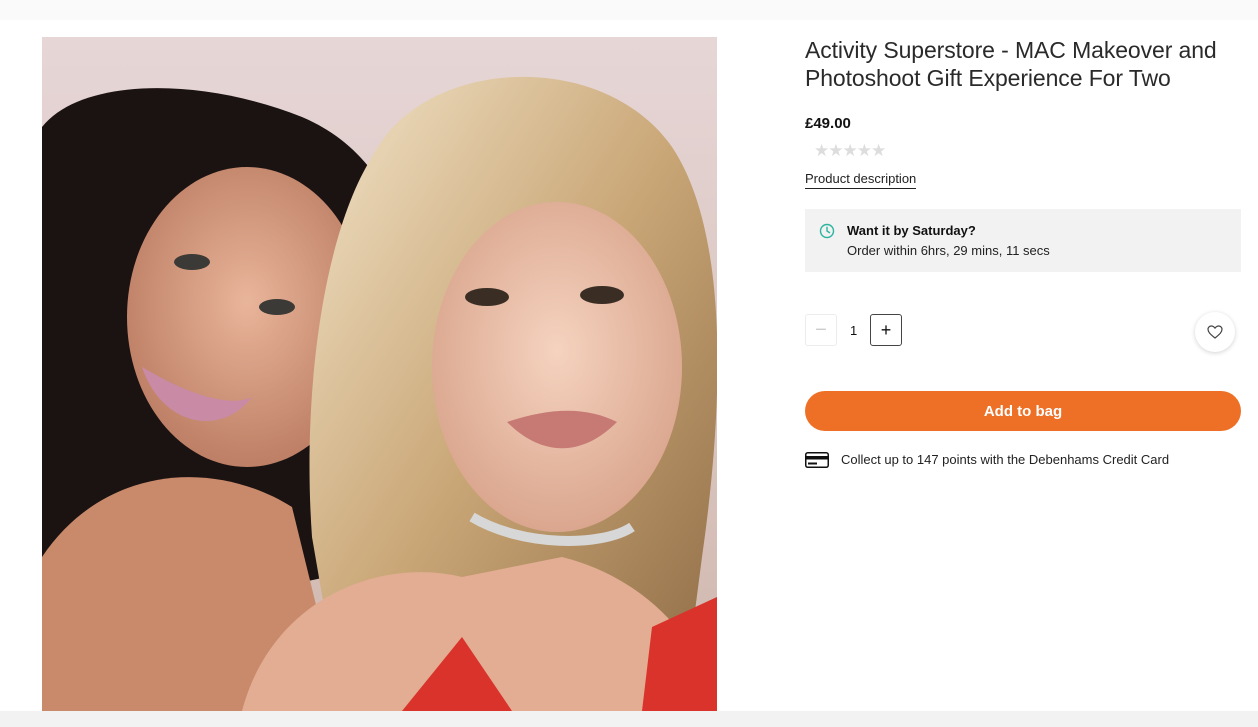 This screenshot has height=727, width=1258. I want to click on quantity-value: 1, so click(854, 330).